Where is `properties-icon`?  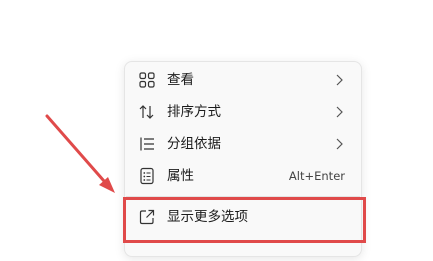
properties-icon is located at coordinates (147, 176).